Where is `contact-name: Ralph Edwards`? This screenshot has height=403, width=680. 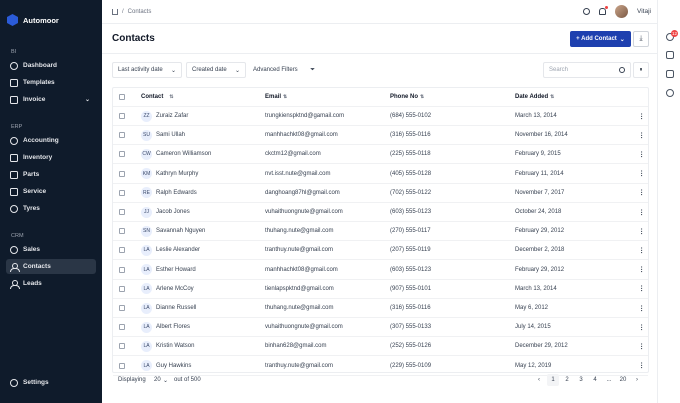 contact-name: Ralph Edwards is located at coordinates (176, 193).